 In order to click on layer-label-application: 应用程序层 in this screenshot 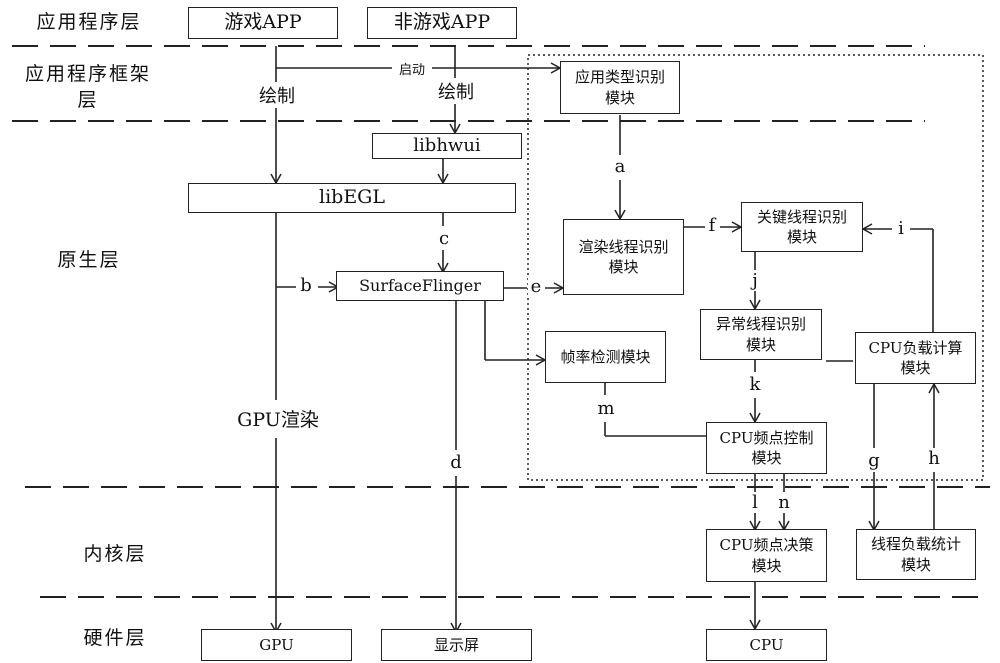, I will do `click(89, 22)`.